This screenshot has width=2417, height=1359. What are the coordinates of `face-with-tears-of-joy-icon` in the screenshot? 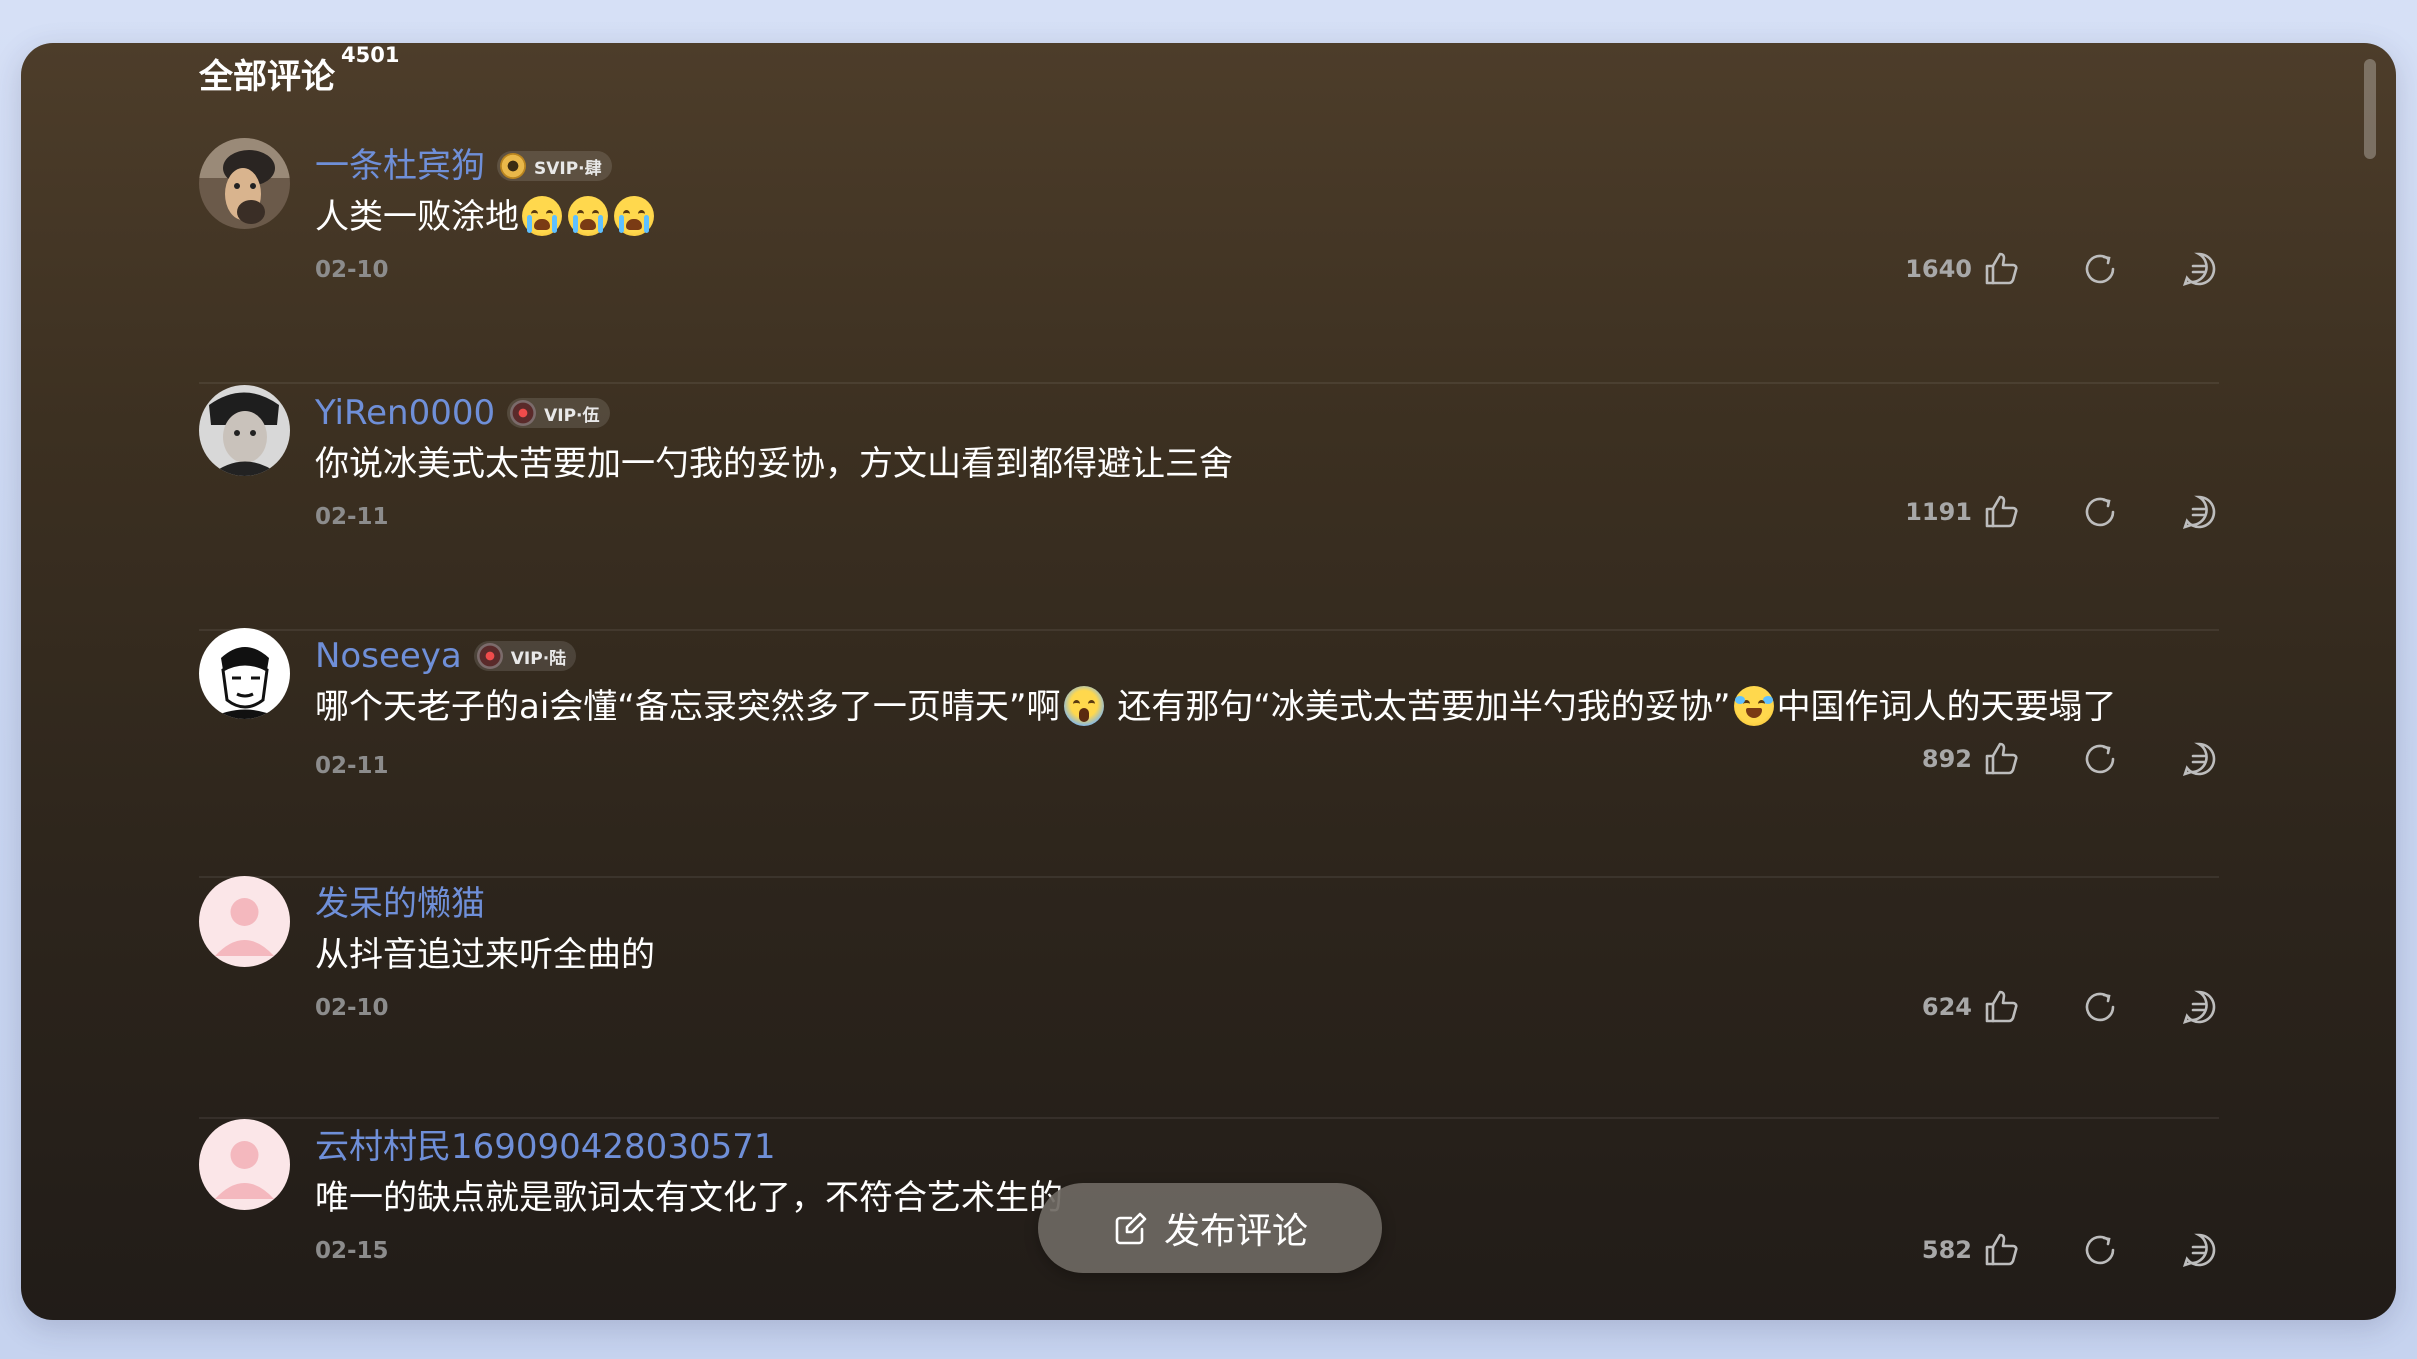 It's located at (1753, 706).